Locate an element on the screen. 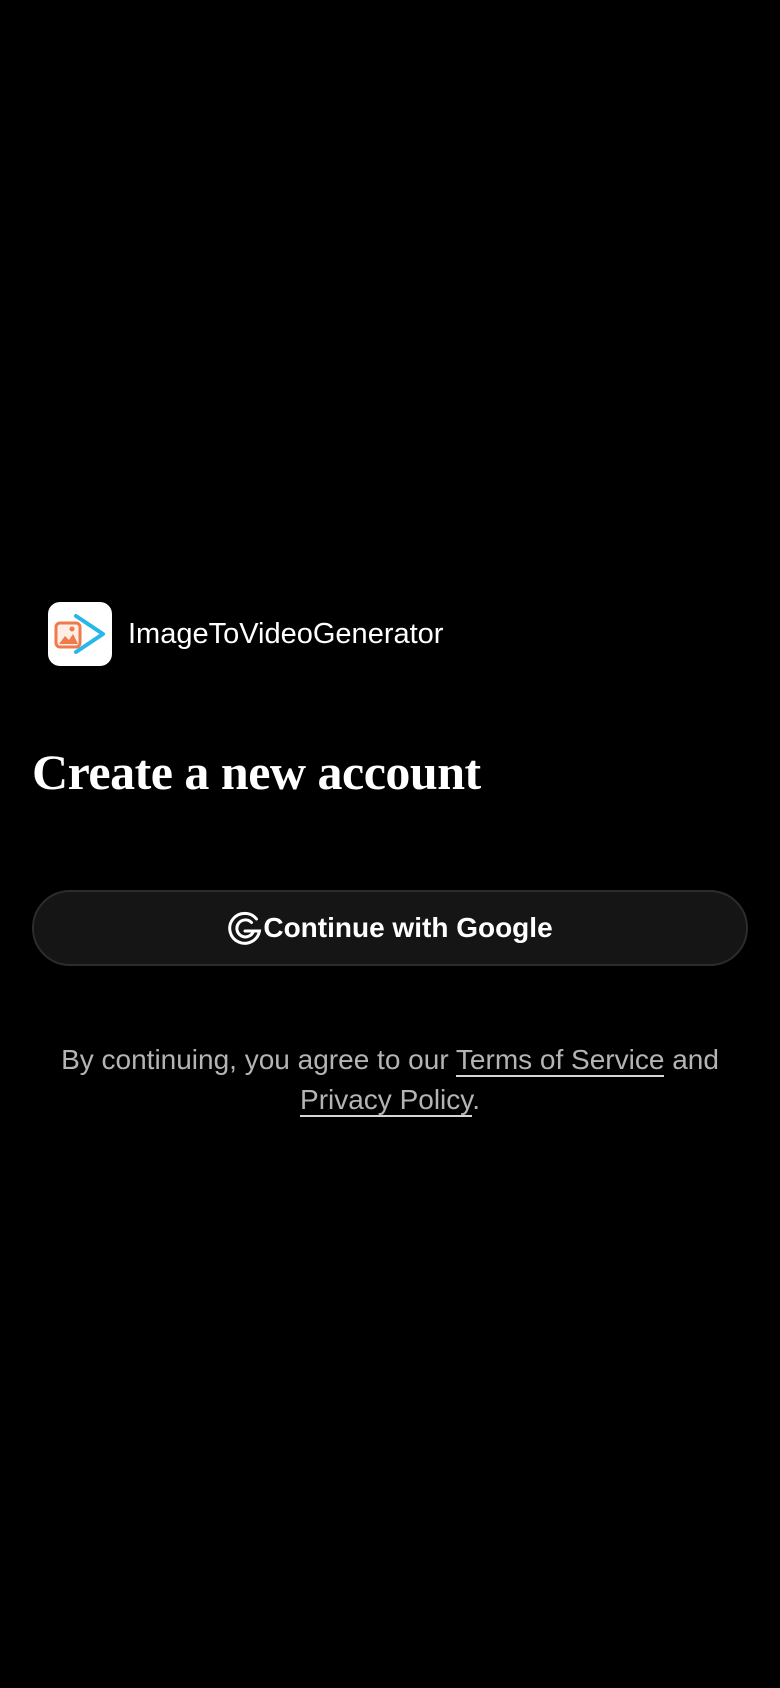 The image size is (780, 1688). continue-with-google-label: Continue with Google is located at coordinates (408, 927).